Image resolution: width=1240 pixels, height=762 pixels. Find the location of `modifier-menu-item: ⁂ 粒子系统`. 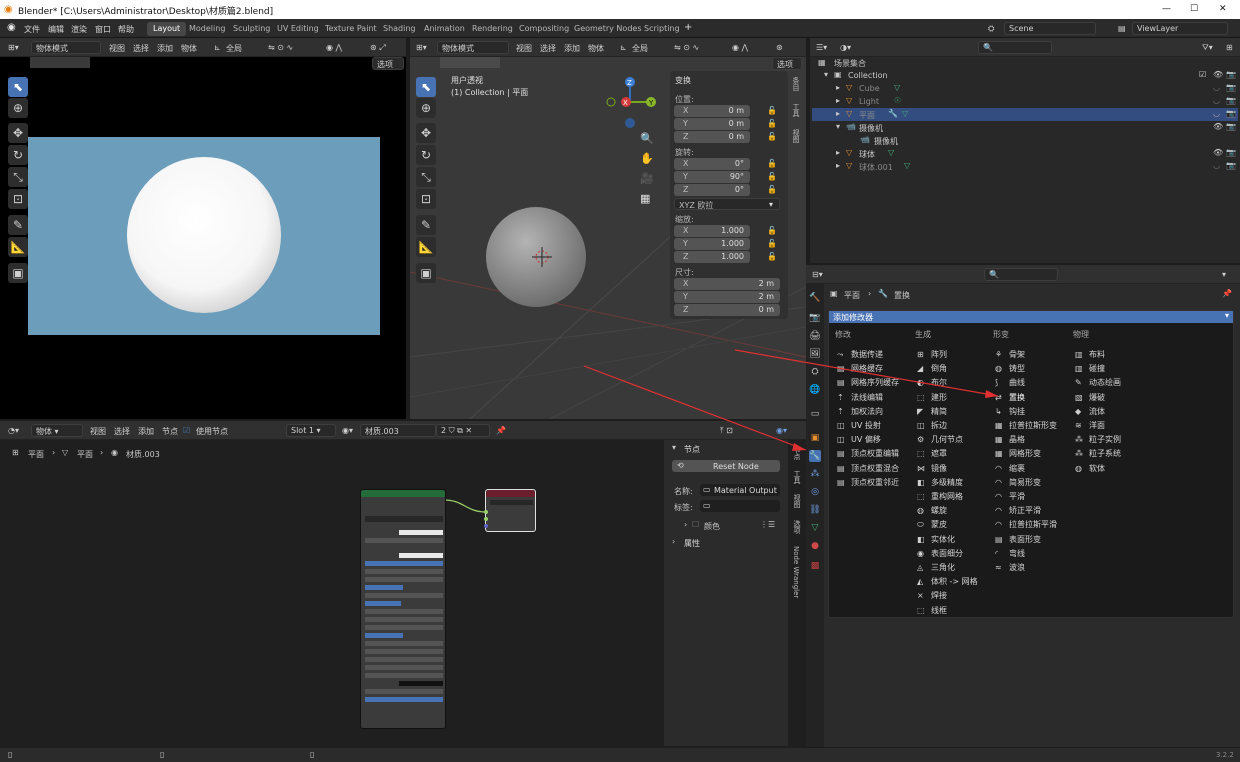

modifier-menu-item: ⁂ 粒子系统 is located at coordinates (1098, 453).